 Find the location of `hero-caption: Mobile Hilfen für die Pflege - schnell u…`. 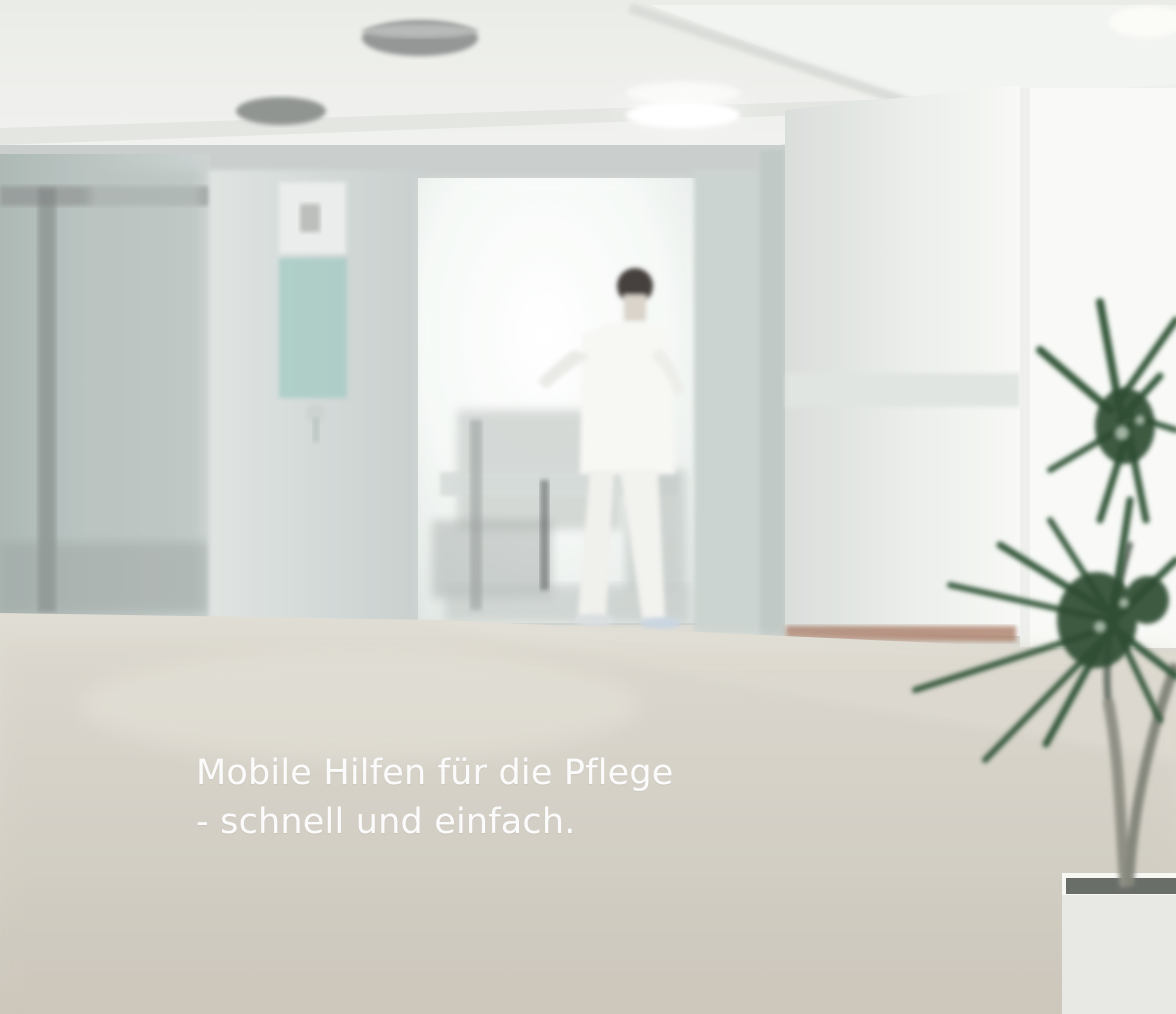

hero-caption: Mobile Hilfen für die Pflege - schnell u… is located at coordinates (435, 798).